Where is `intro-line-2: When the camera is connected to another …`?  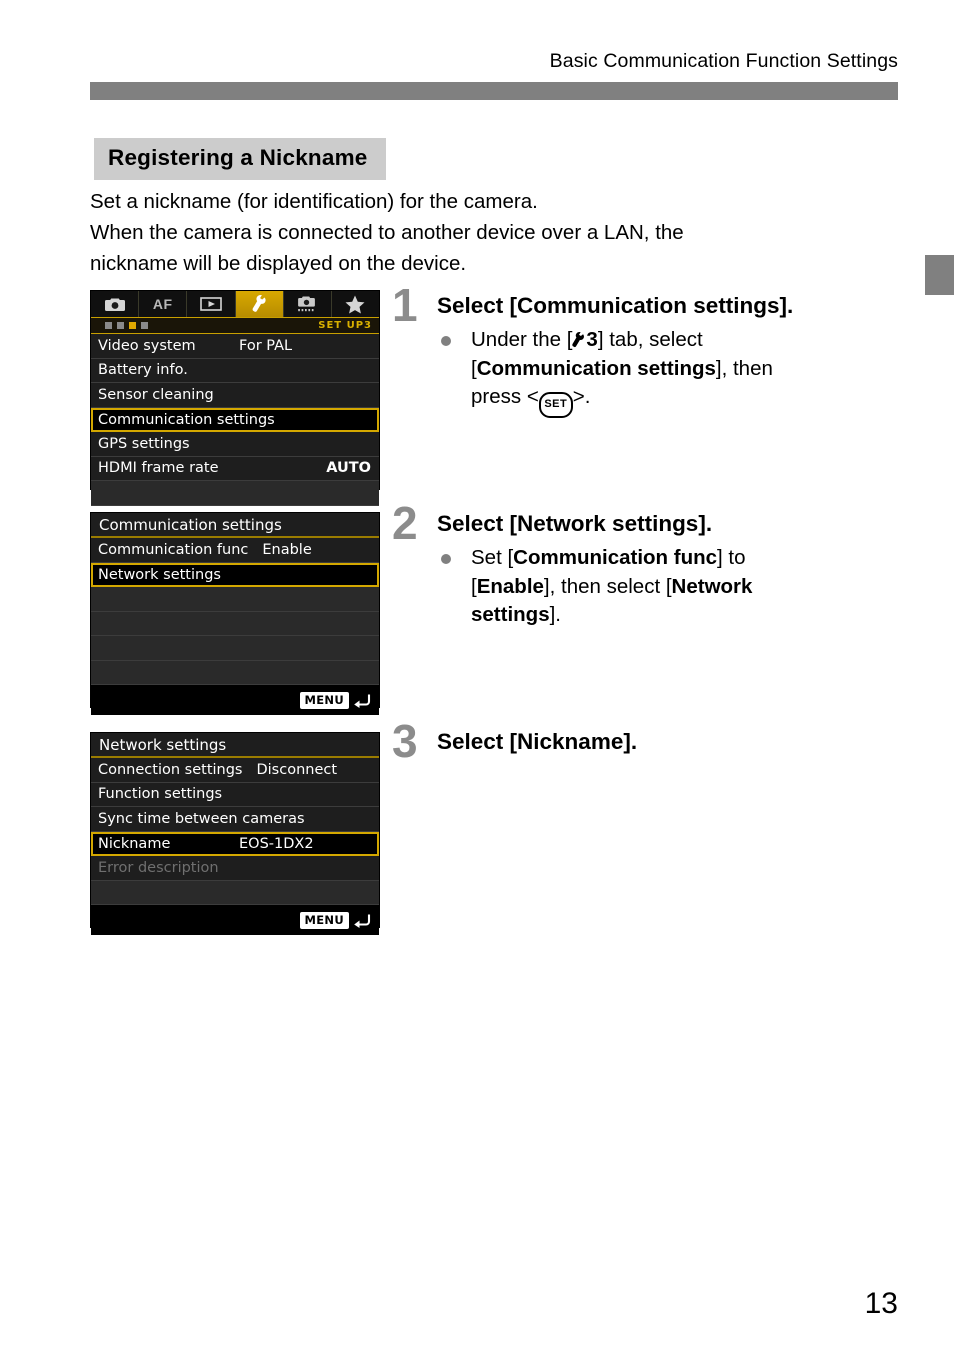 intro-line-2: When the camera is connected to another … is located at coordinates (387, 232).